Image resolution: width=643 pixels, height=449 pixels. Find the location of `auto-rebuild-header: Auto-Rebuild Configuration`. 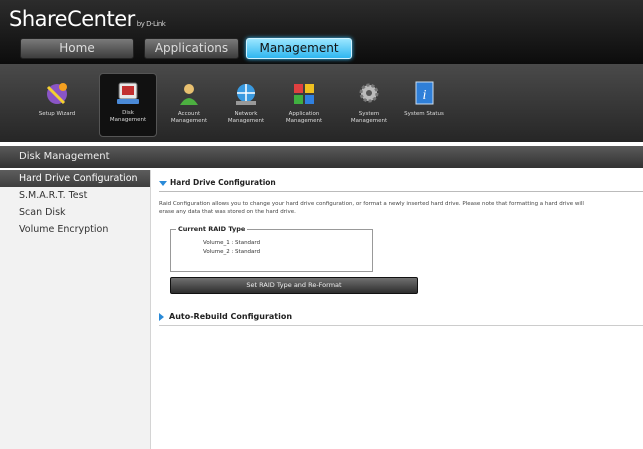

auto-rebuild-header: Auto-Rebuild Configuration is located at coordinates (225, 316).